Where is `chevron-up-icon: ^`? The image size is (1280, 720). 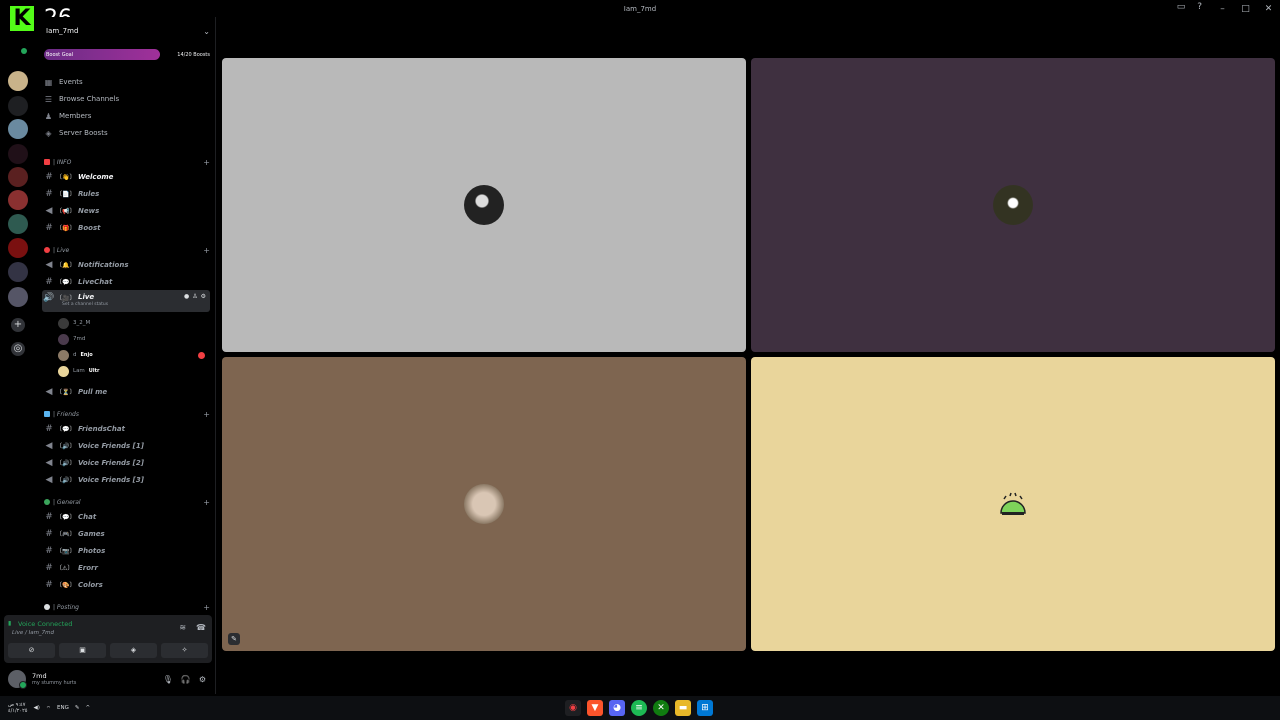
chevron-up-icon: ^ is located at coordinates (88, 708).